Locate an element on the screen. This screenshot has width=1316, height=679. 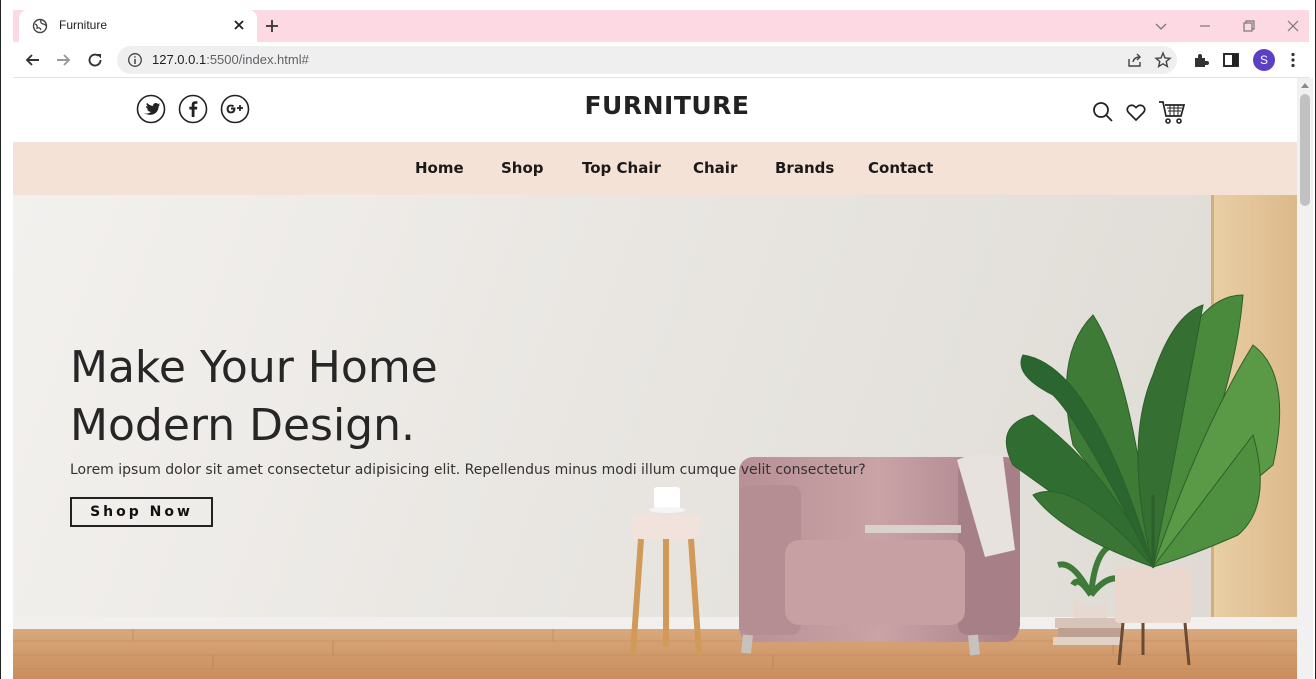
close-window-icon is located at coordinates (1293, 26).